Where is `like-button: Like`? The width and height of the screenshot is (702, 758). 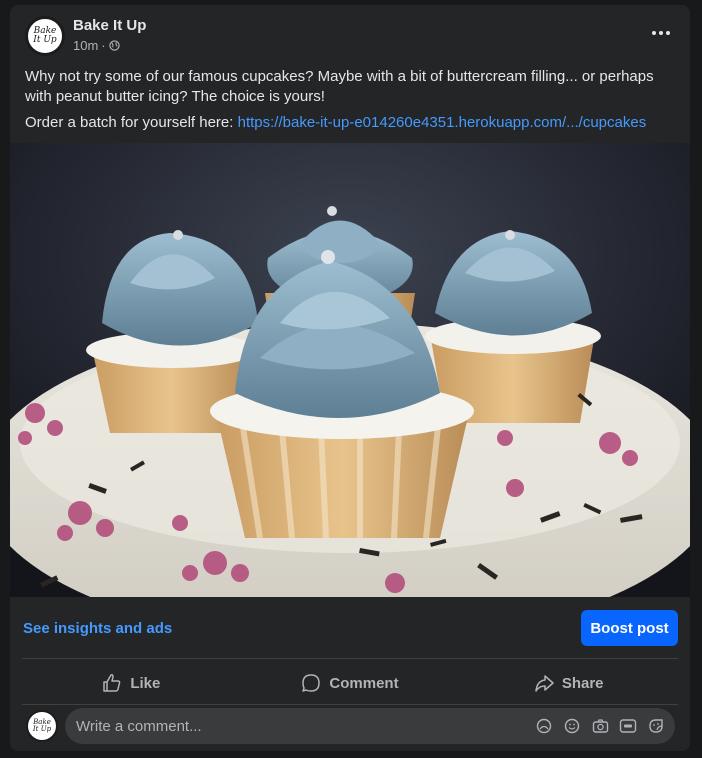 like-button: Like is located at coordinates (131, 683).